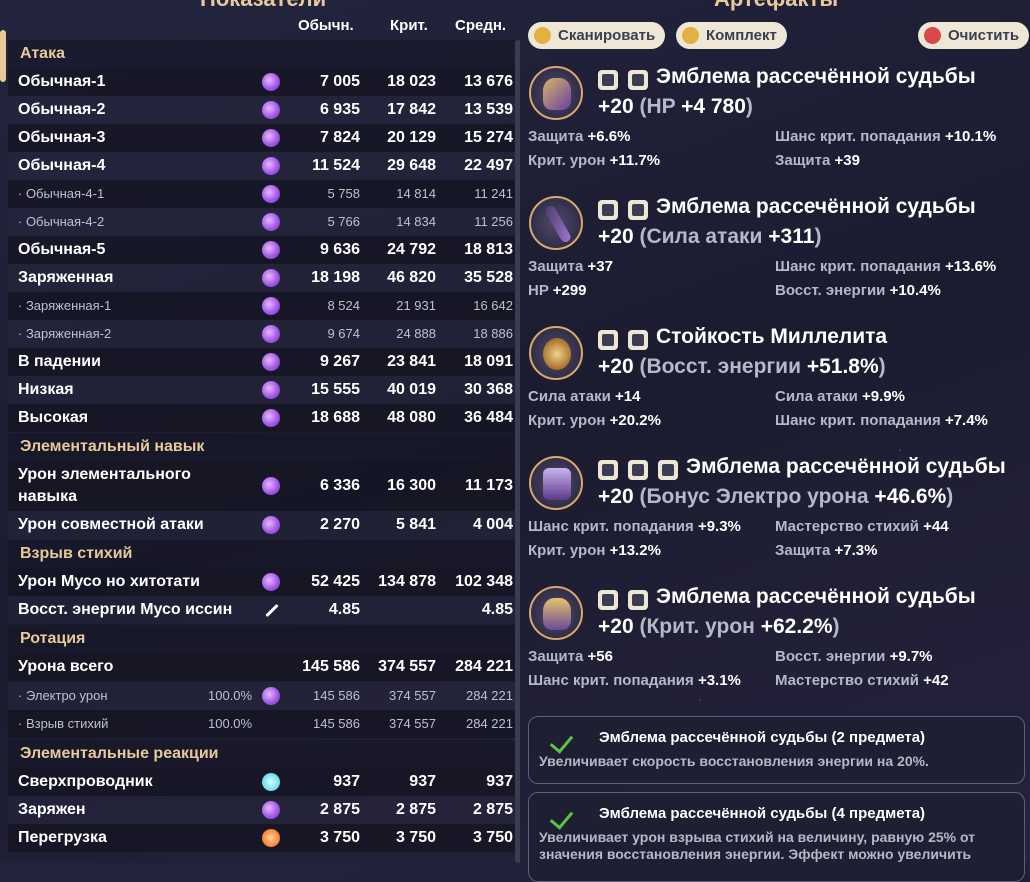 This screenshot has width=1030, height=882. What do you see at coordinates (762, 737) in the screenshot?
I see `set-bonus-name: Эмблема рассечённой судьбы (2 предмета)` at bounding box center [762, 737].